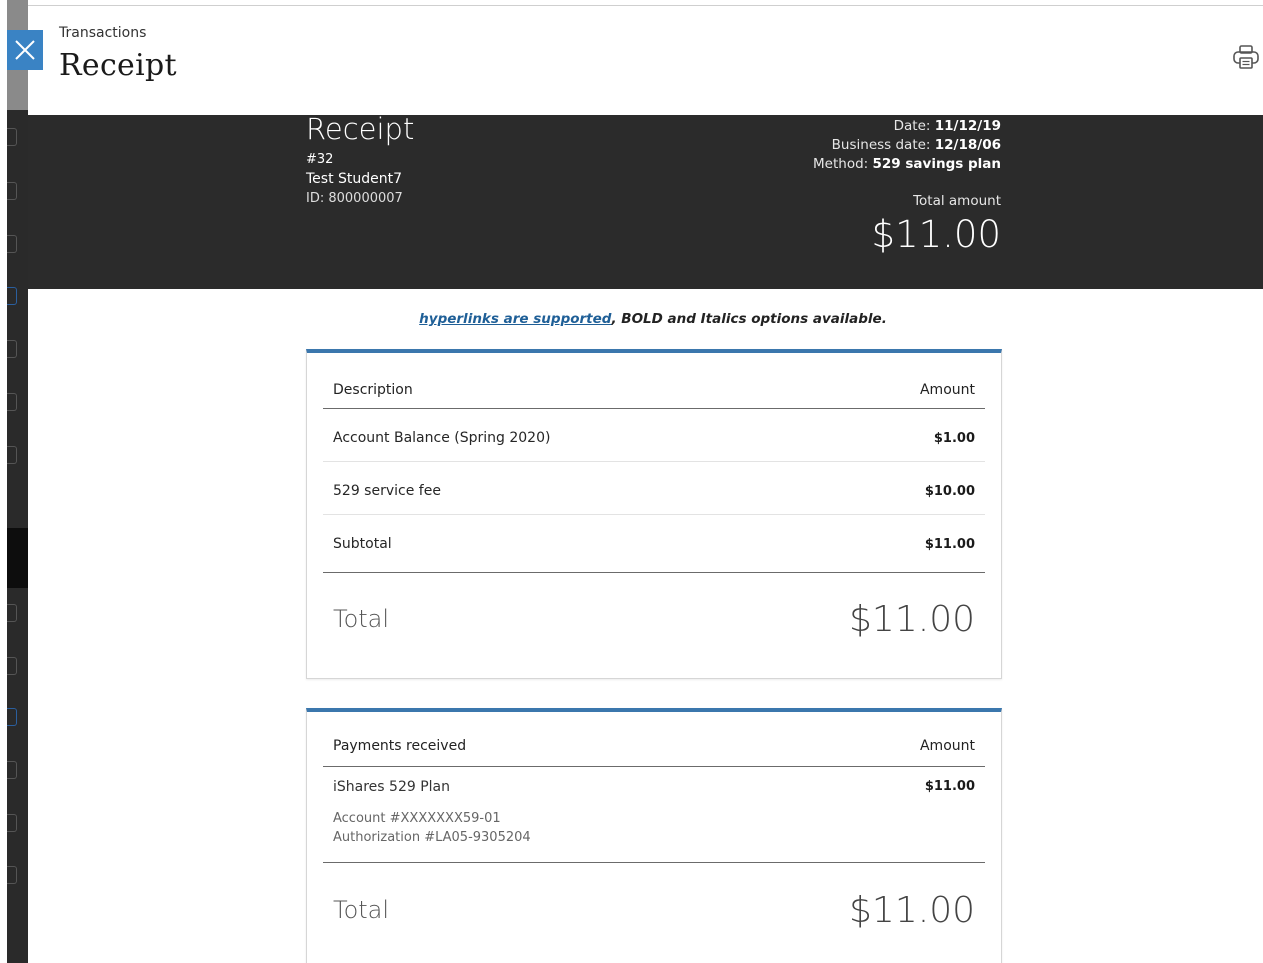 The height and width of the screenshot is (963, 1263). Describe the element at coordinates (912, 910) in the screenshot. I see `payments-total-value: $11.00` at that location.